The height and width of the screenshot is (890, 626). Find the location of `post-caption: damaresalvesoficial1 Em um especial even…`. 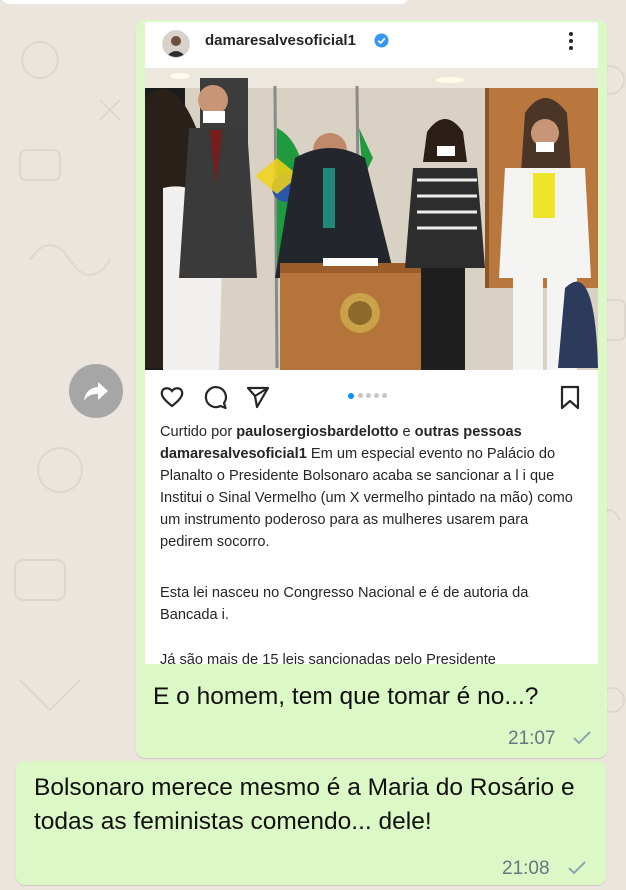

post-caption: damaresalvesoficial1 Em um especial even… is located at coordinates (372, 498).